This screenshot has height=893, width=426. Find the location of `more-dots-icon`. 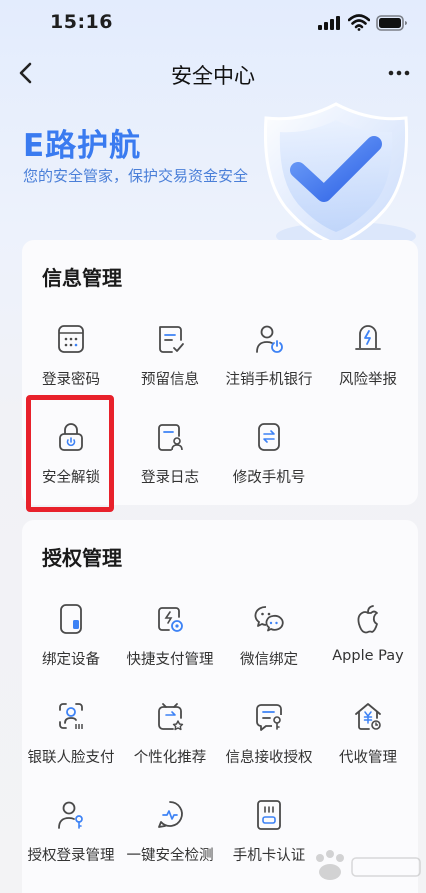

more-dots-icon is located at coordinates (399, 73).